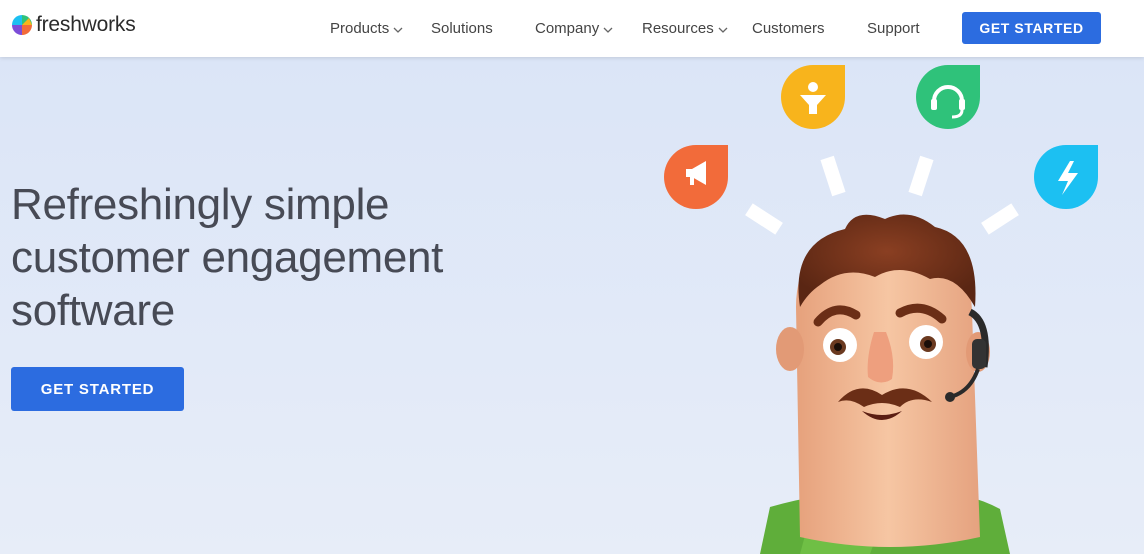  I want to click on megaphone-icon, so click(696, 177).